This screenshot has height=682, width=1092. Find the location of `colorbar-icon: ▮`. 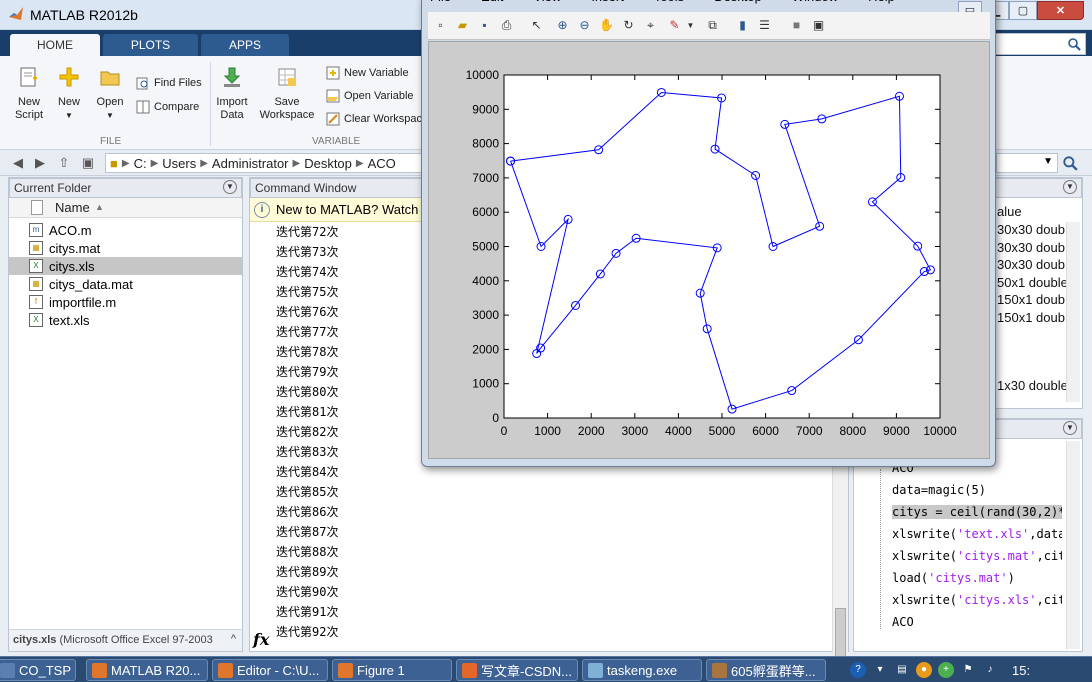

colorbar-icon: ▮ is located at coordinates (742, 25).